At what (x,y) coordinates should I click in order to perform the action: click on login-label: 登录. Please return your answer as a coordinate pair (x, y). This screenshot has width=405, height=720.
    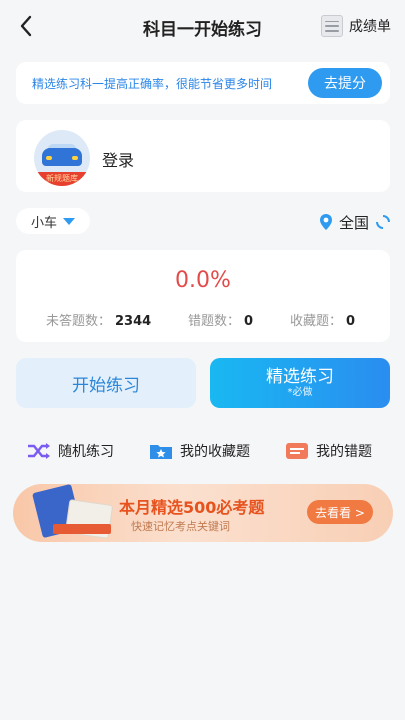
    Looking at the image, I should click on (118, 159).